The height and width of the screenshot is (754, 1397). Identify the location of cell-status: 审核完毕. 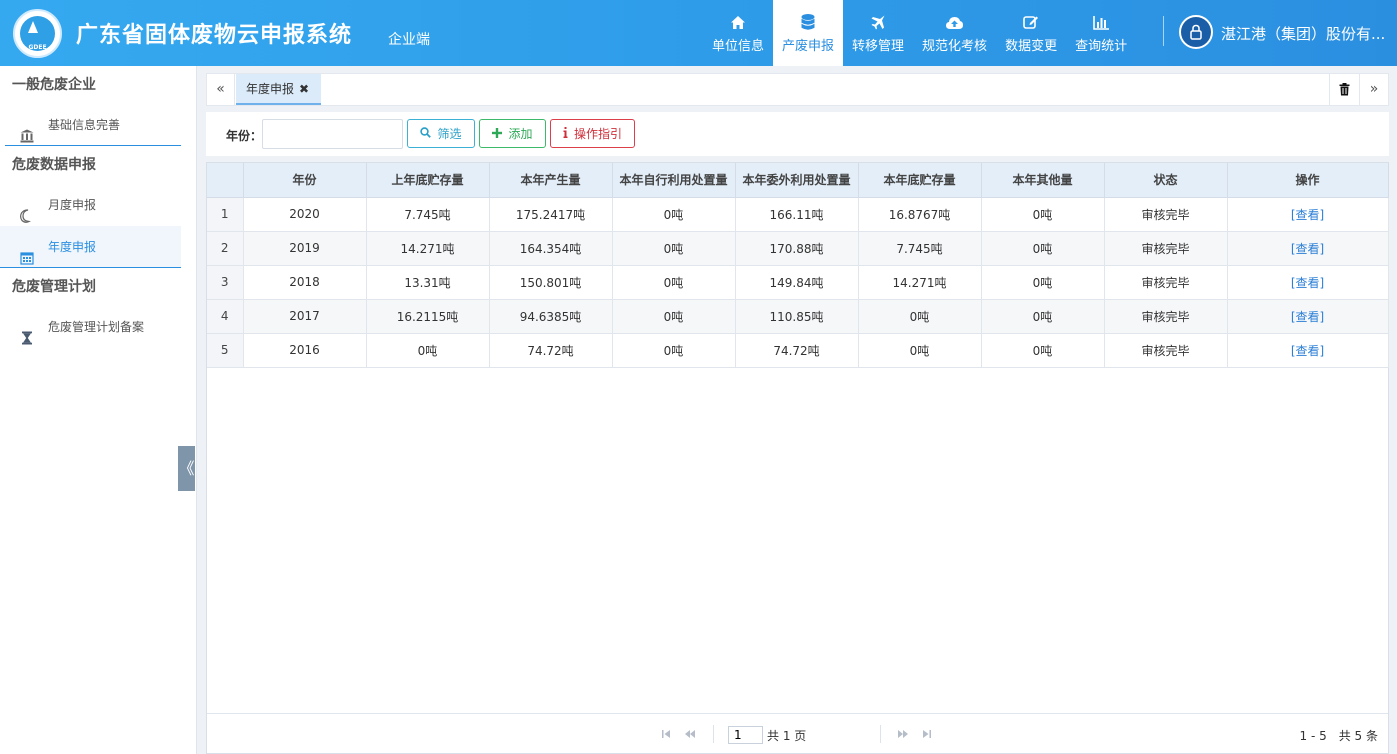
(1166, 316).